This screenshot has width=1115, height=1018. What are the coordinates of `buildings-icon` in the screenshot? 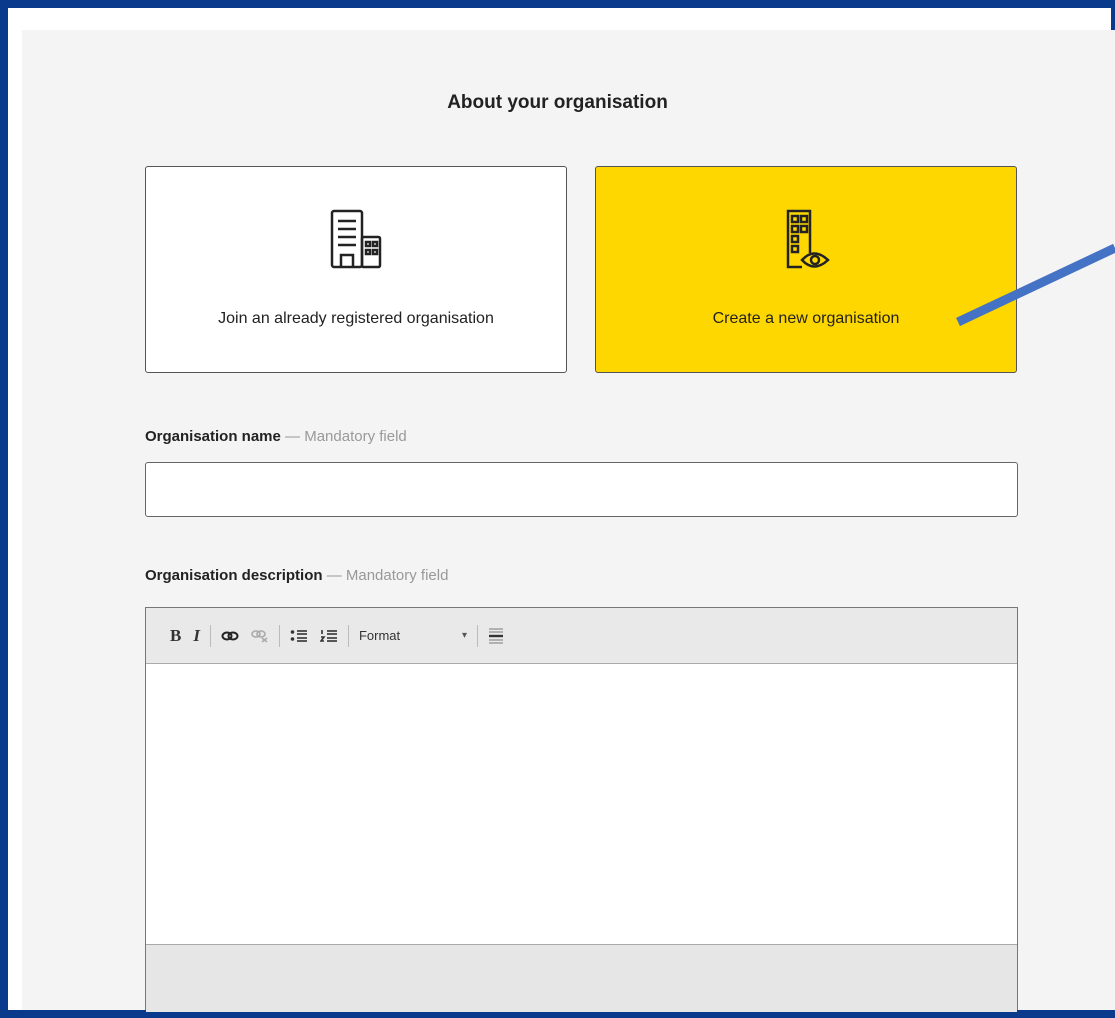 It's located at (356, 239).